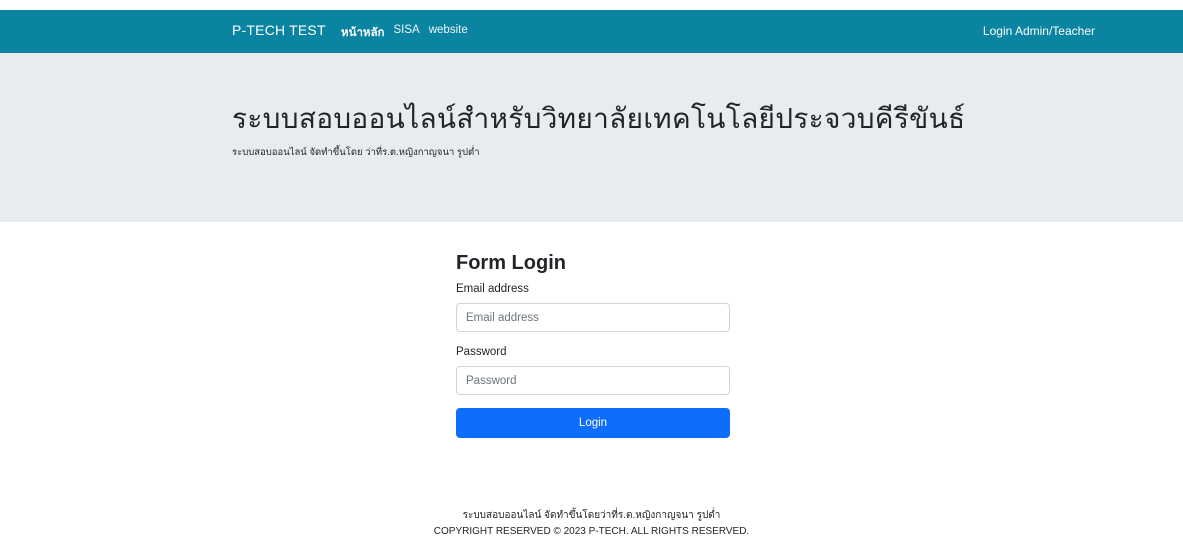 This screenshot has width=1183, height=542. Describe the element at coordinates (279, 30) in the screenshot. I see `brand-link: P-TECH TEST` at that location.